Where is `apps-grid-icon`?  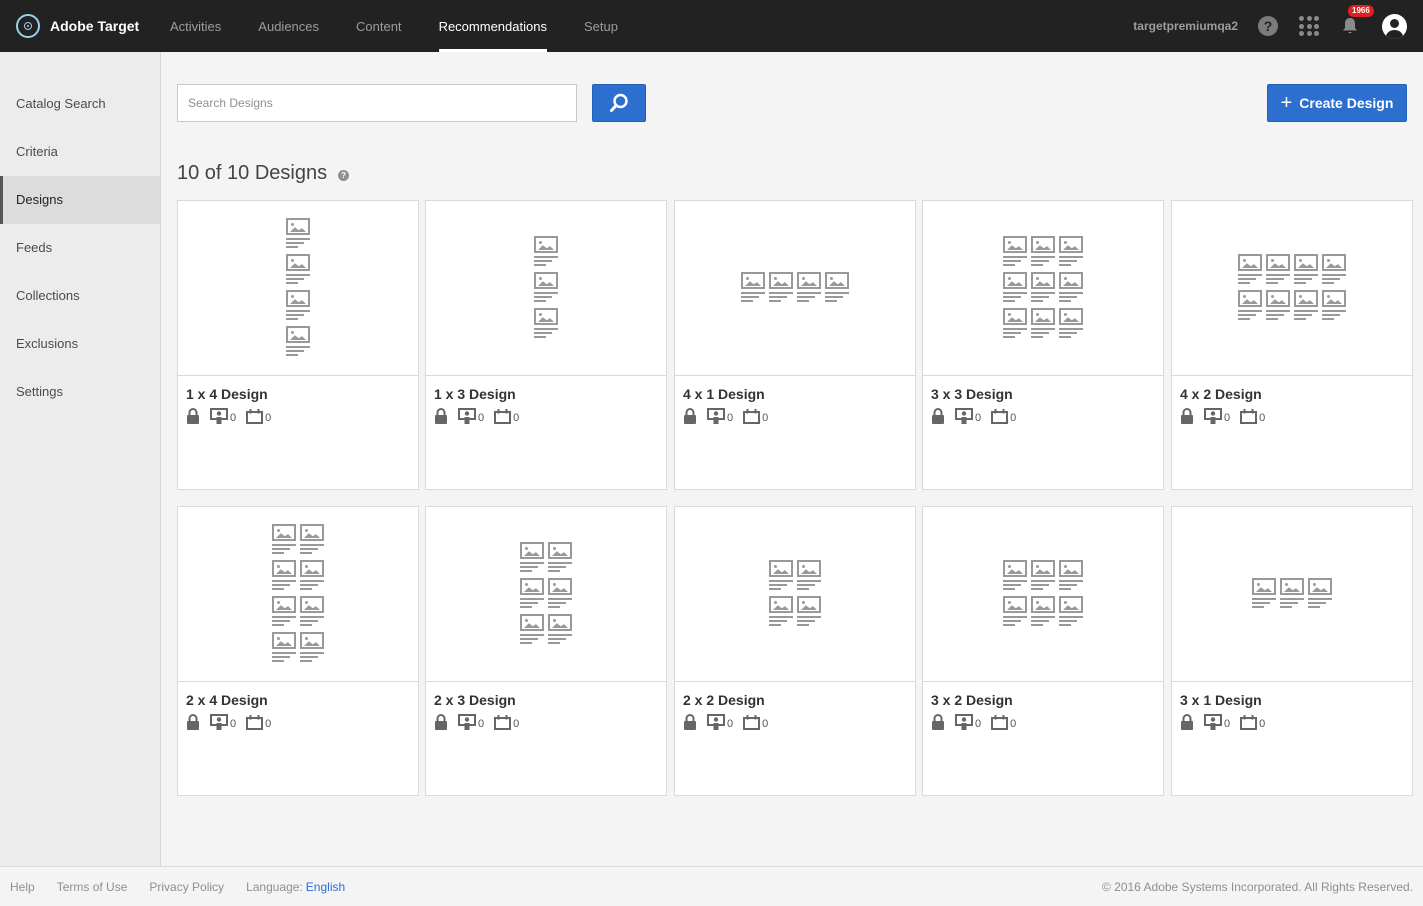 apps-grid-icon is located at coordinates (1309, 26).